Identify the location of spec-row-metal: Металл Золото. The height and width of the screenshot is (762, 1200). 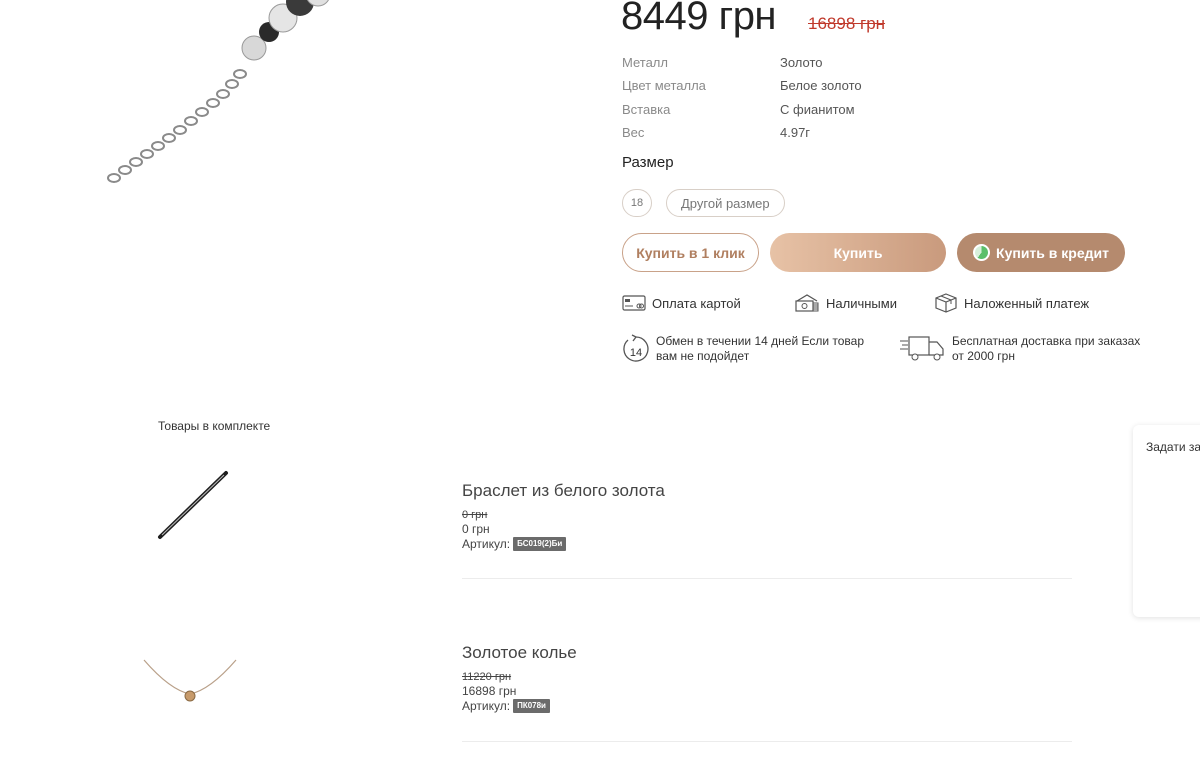
(772, 62).